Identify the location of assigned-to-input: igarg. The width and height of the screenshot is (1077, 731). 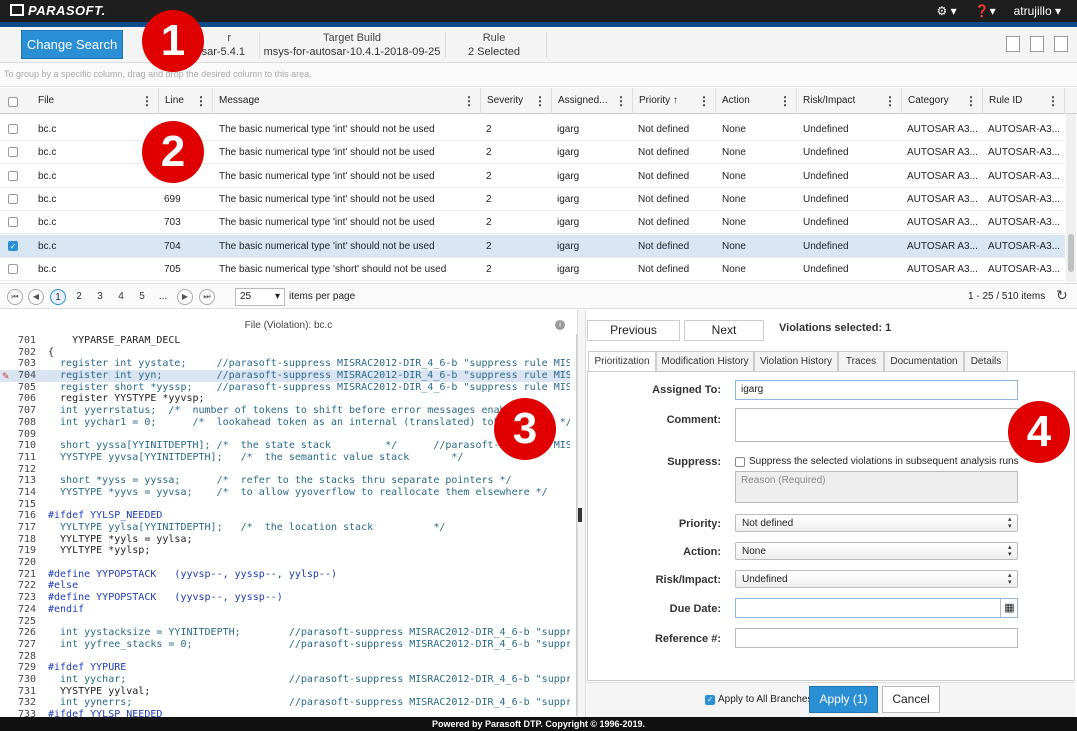
(876, 390).